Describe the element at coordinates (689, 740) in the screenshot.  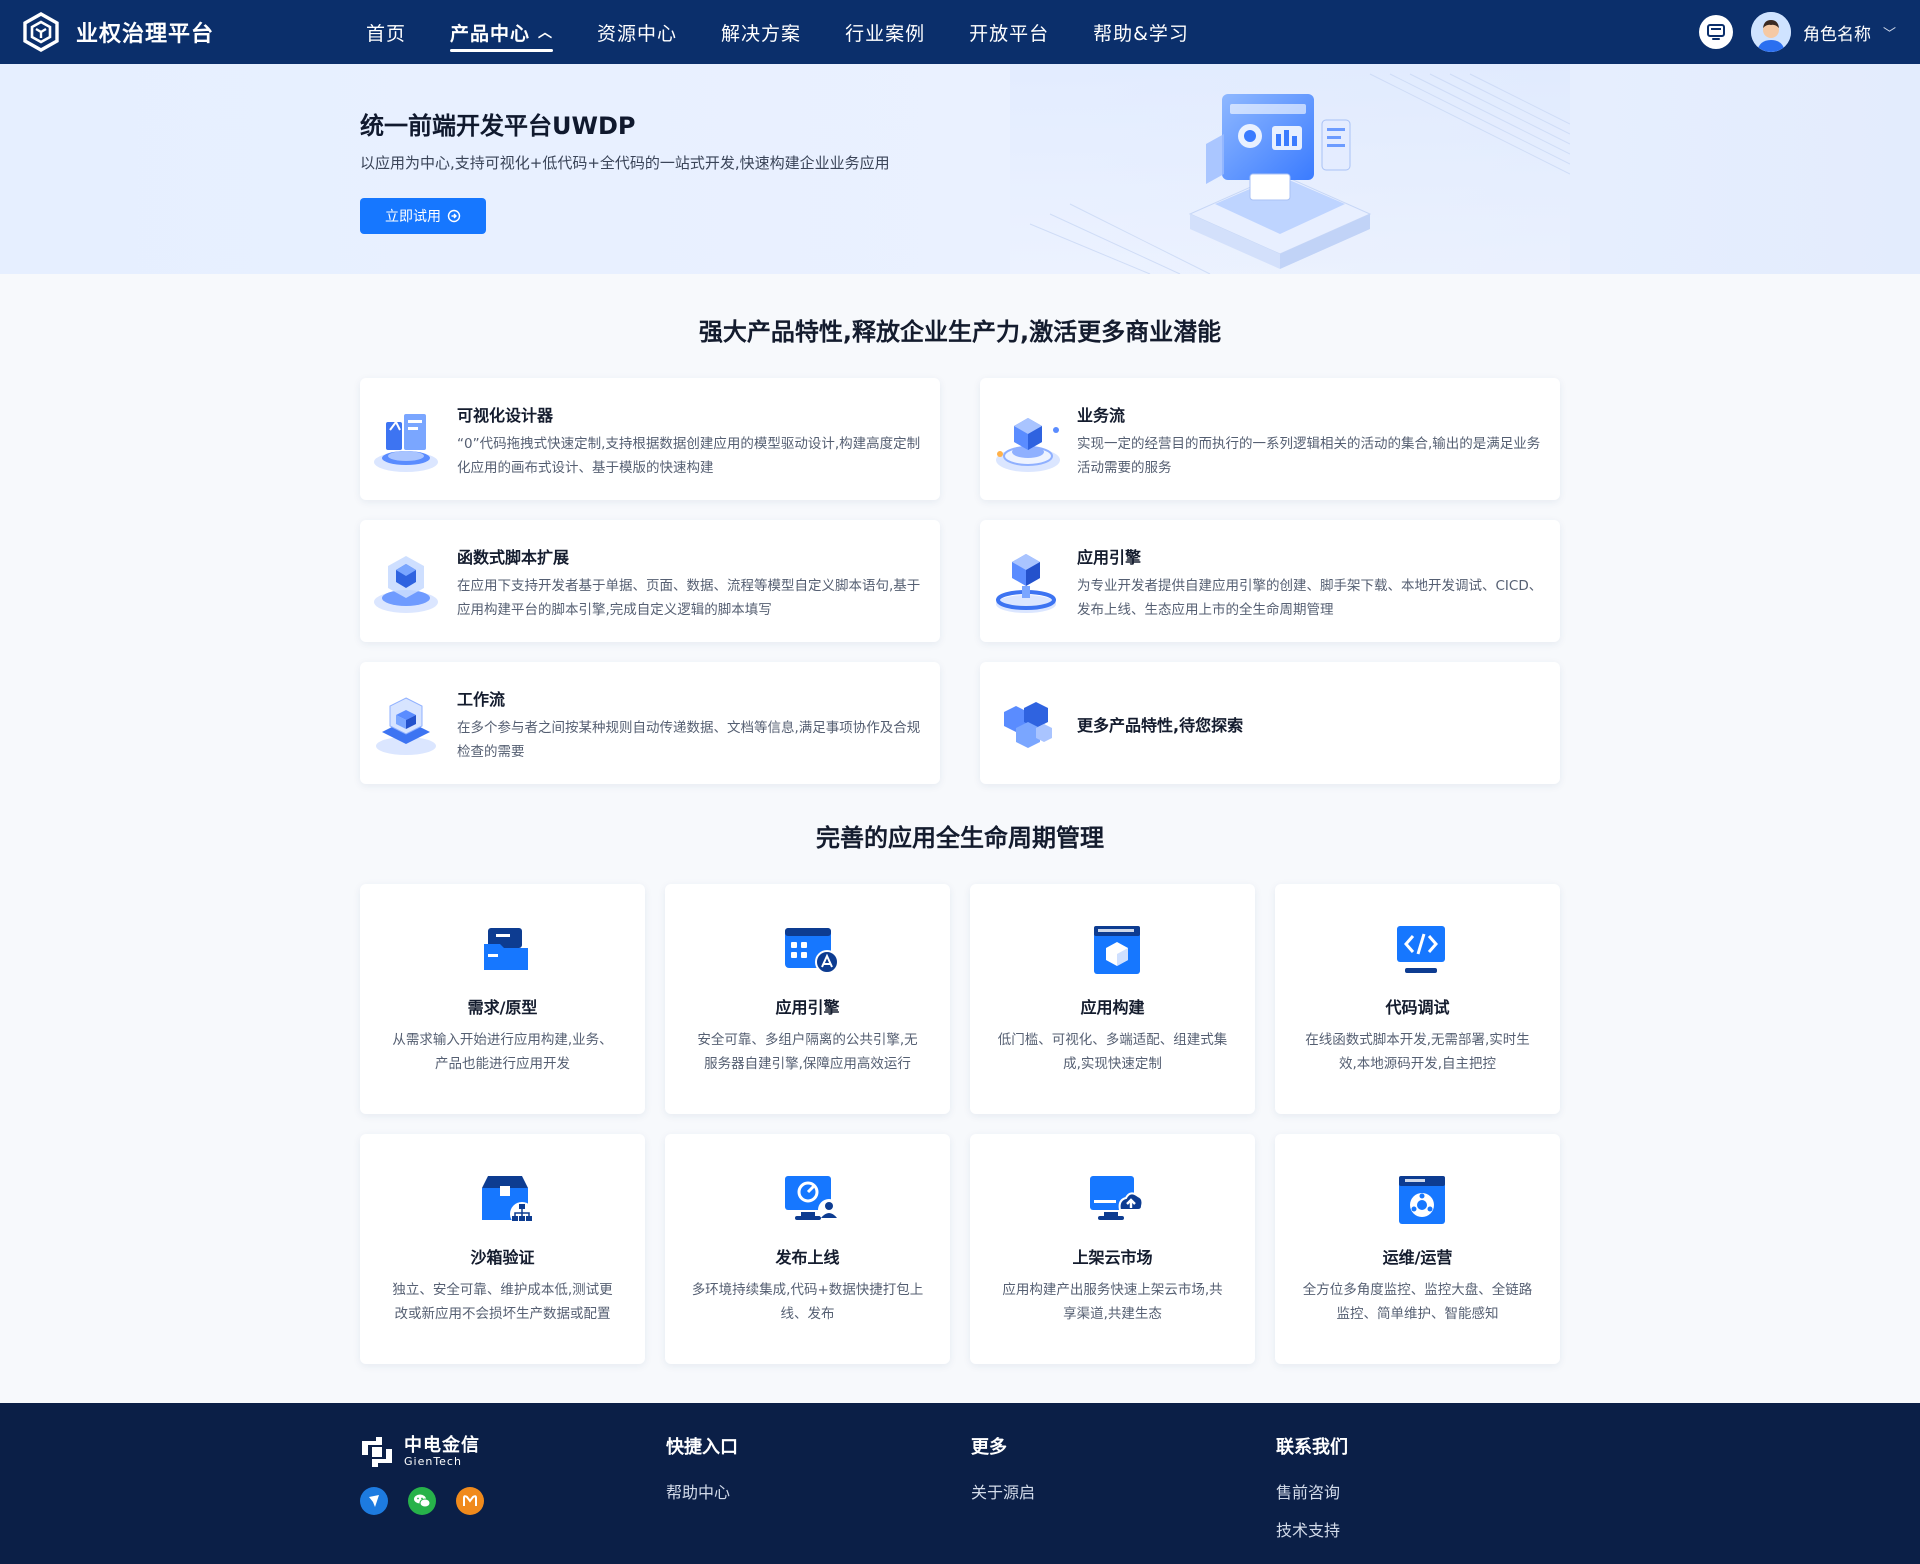
I see `feature-desc: 在多个参与者之间按某种规则自动传递数据、文档等信息,满足事项协作及合规检查的需要` at that location.